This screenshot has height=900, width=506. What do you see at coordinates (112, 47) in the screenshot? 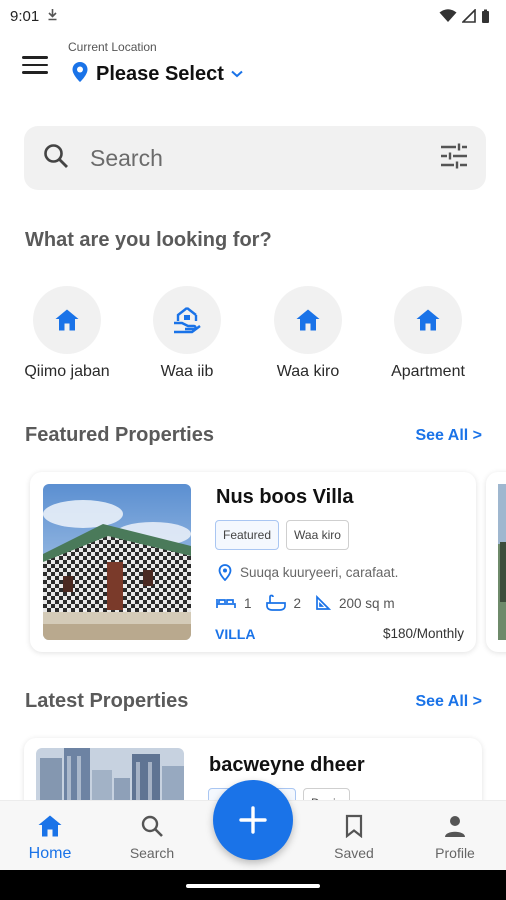
I see `location-caption: Current Location` at bounding box center [112, 47].